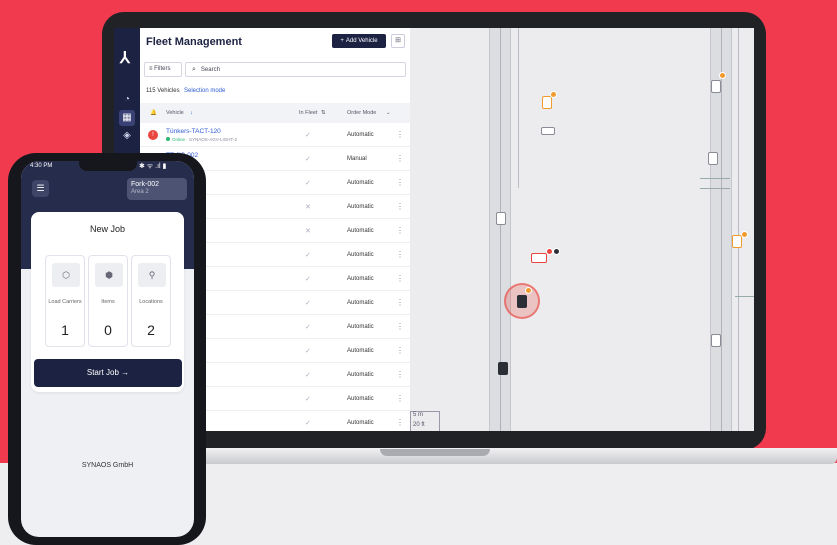 Image resolution: width=837 pixels, height=545 pixels. I want to click on scale-feet: 20 ft, so click(425, 426).